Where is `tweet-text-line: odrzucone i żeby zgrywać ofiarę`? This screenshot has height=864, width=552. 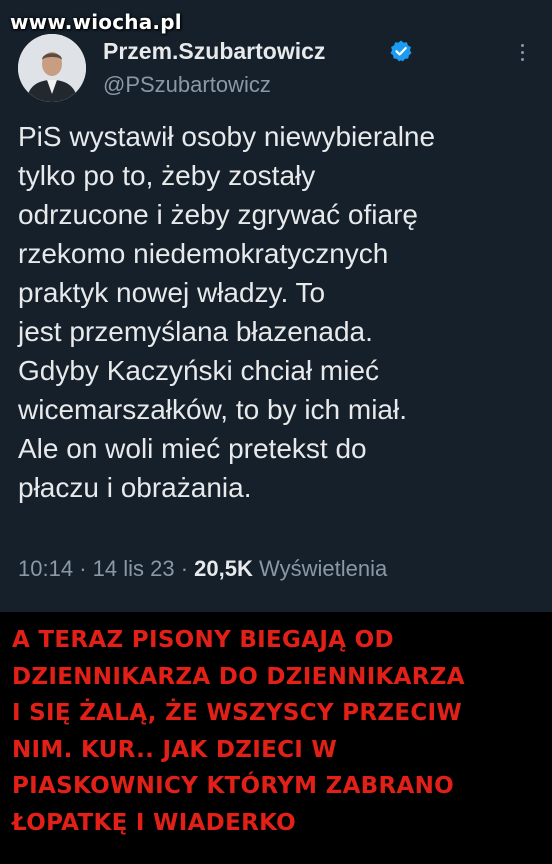
tweet-text-line: odrzucone i żeby zgrywać ofiarę is located at coordinates (218, 214).